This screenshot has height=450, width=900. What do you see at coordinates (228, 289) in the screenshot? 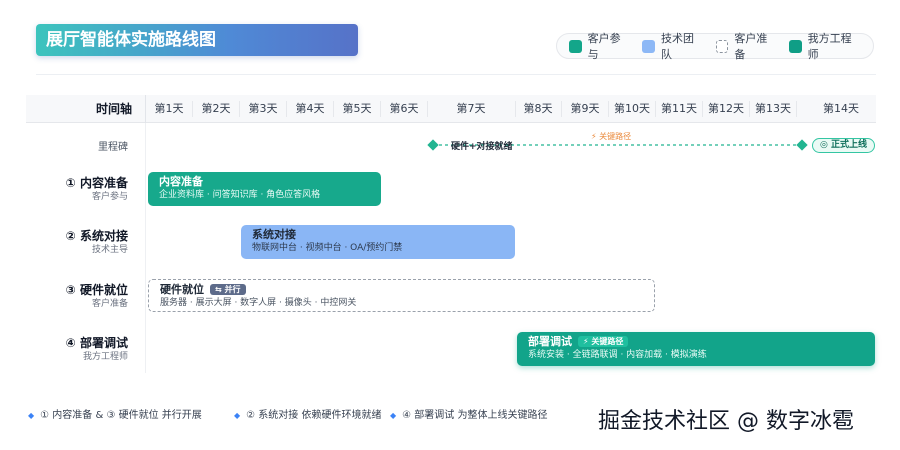
I see `parallel-tag: ⇆ 并行` at bounding box center [228, 289].